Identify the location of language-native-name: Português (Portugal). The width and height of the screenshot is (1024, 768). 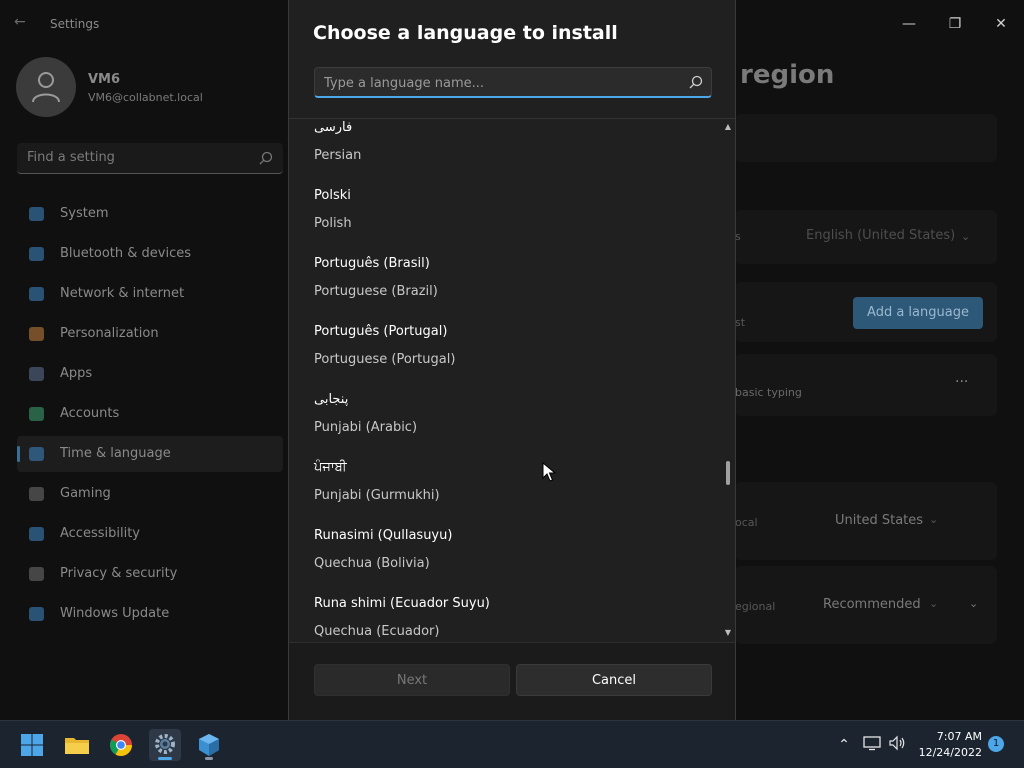
(381, 331).